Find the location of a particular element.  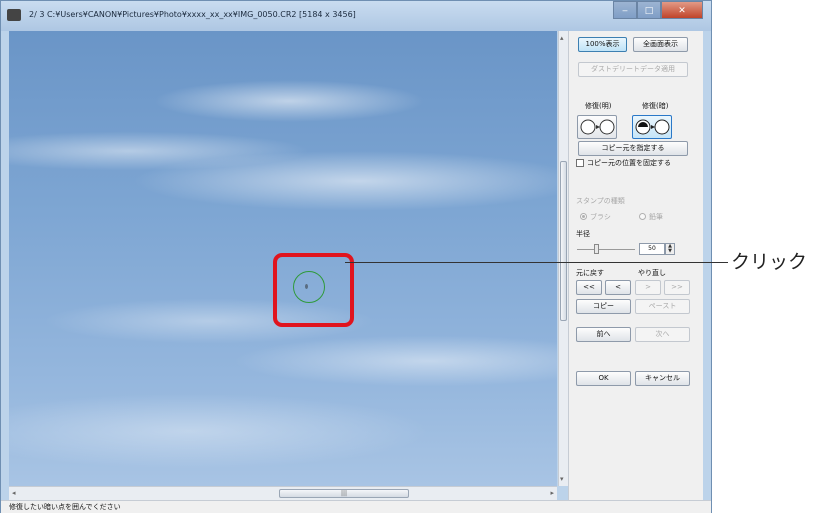

mode-dark-label: 修復(暗) is located at coordinates (655, 106).